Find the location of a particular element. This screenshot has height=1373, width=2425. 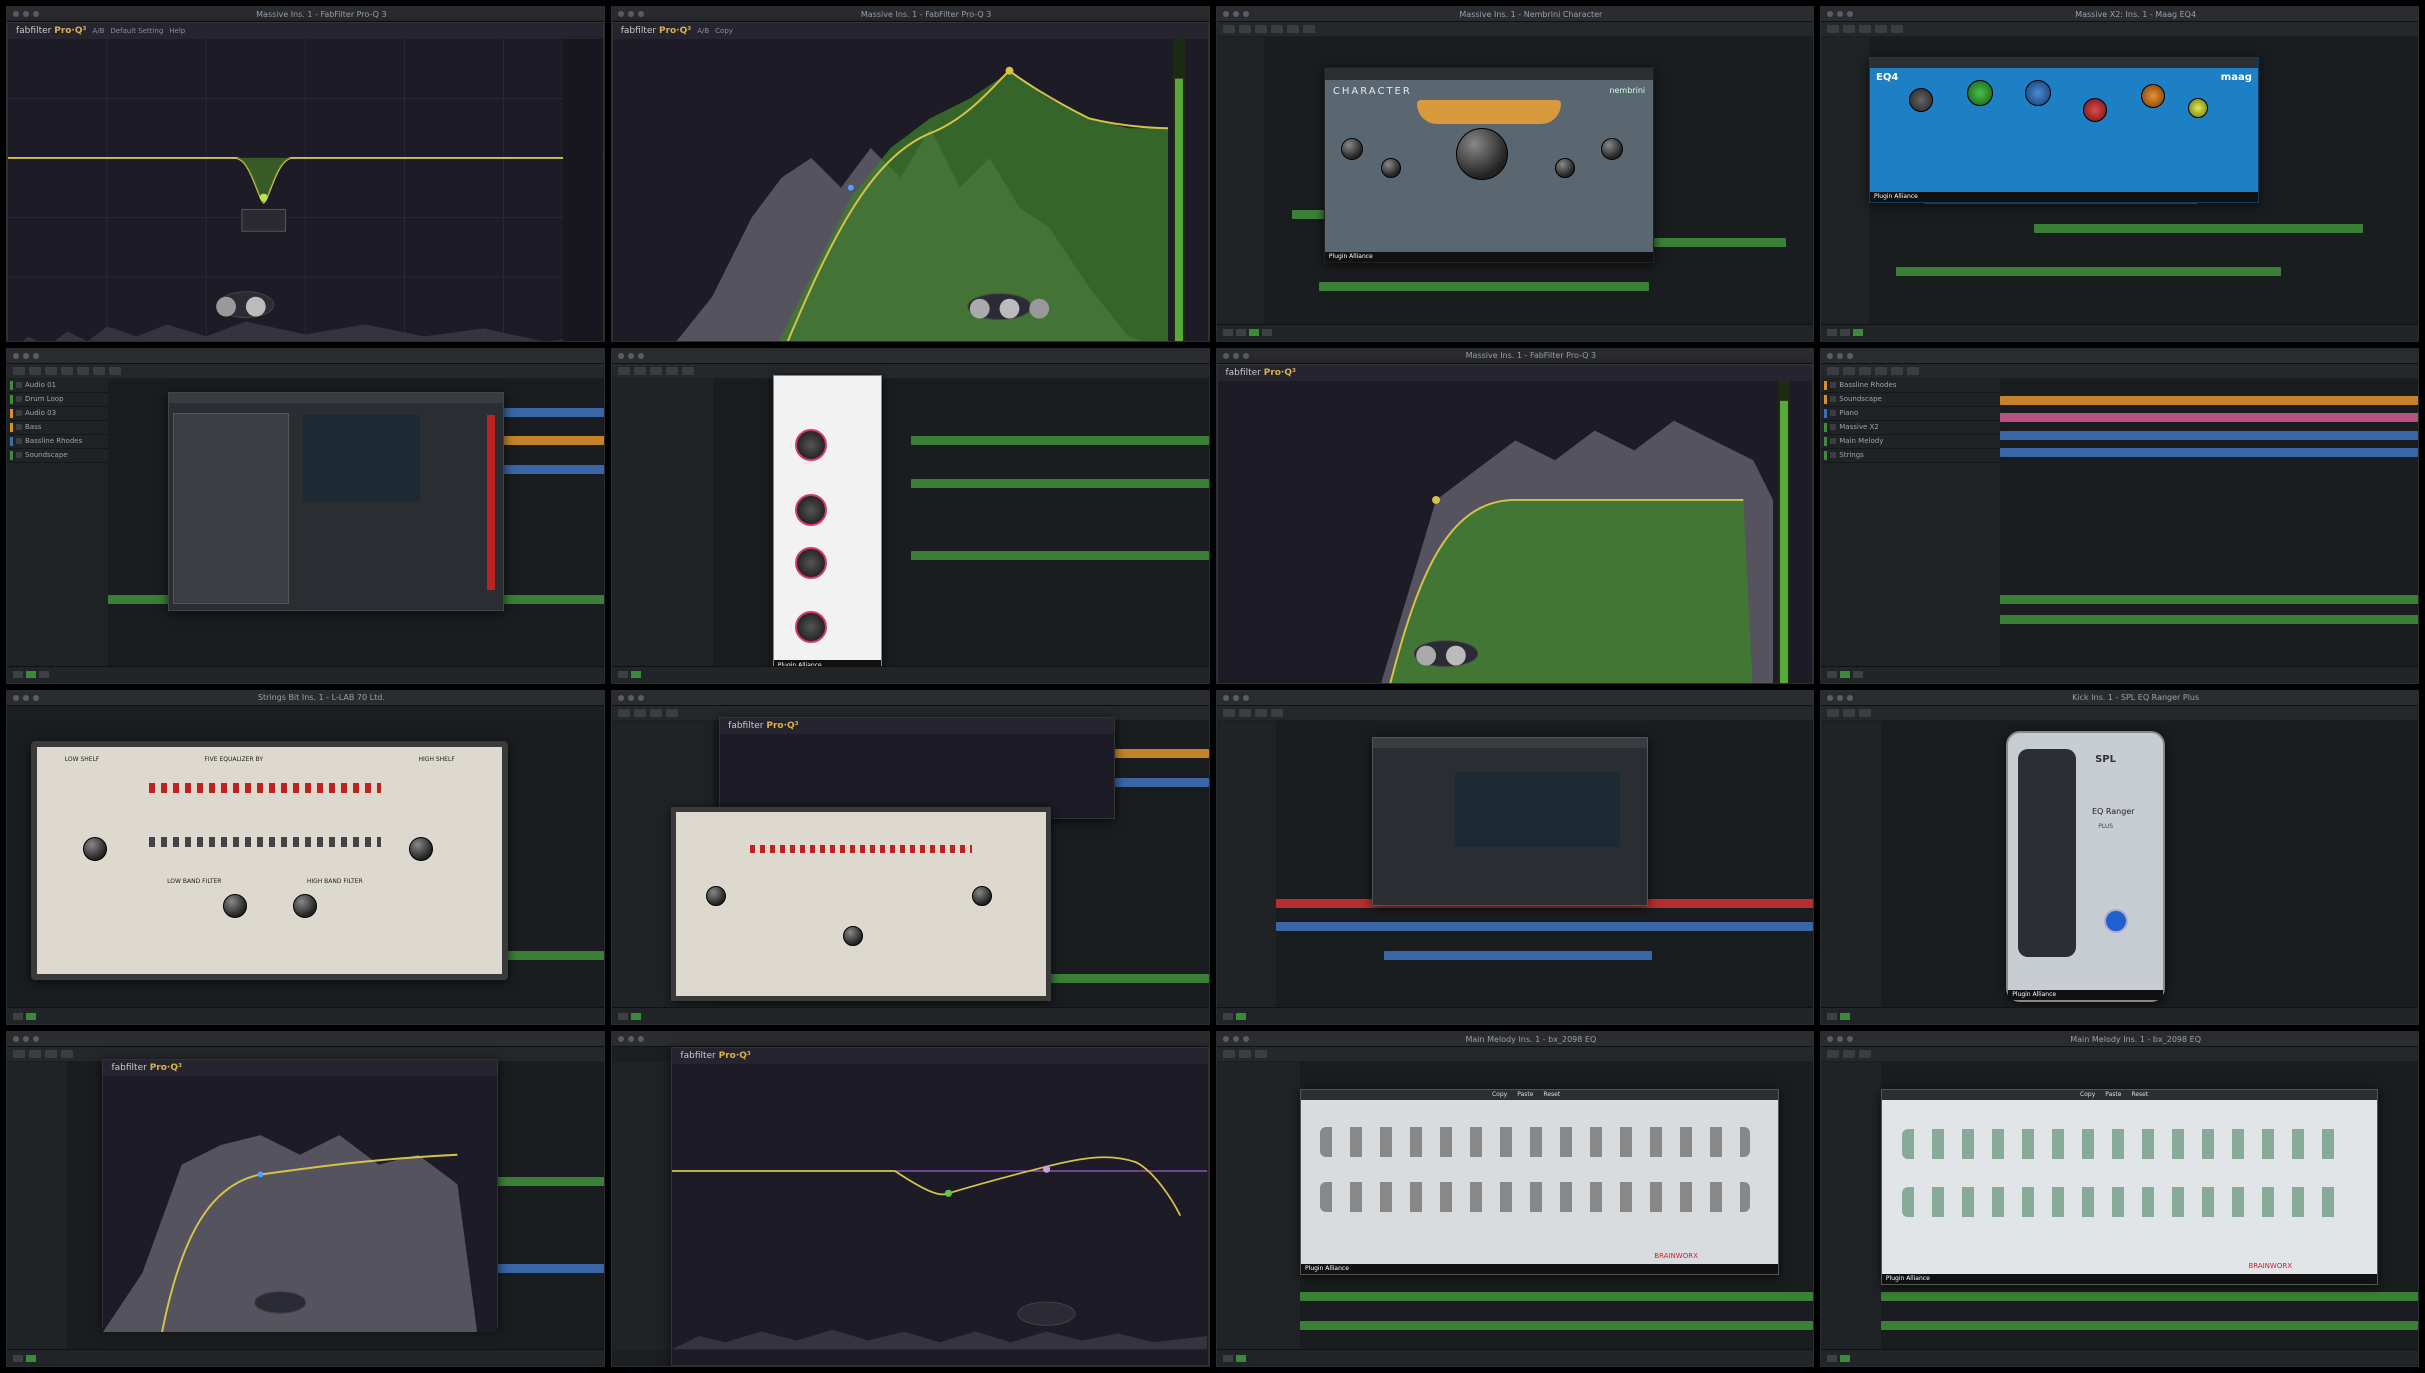

output-knob is located at coordinates (1611, 149).